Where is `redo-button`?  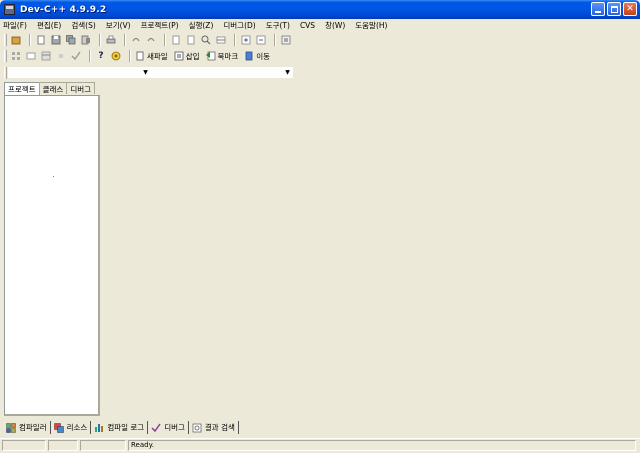
redo-button is located at coordinates (151, 40).